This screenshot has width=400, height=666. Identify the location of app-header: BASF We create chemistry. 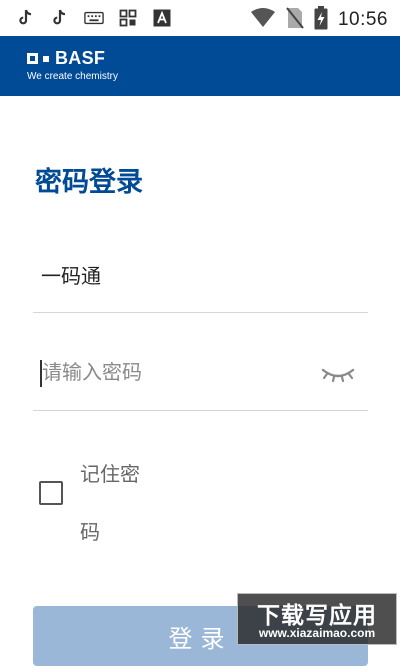
(200, 66).